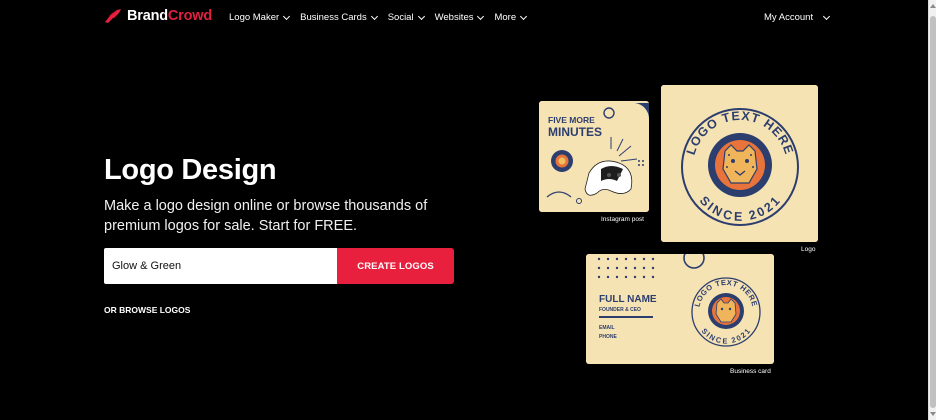 This screenshot has height=420, width=936. Describe the element at coordinates (190, 16) in the screenshot. I see `brand-name-part2: Crowd` at that location.